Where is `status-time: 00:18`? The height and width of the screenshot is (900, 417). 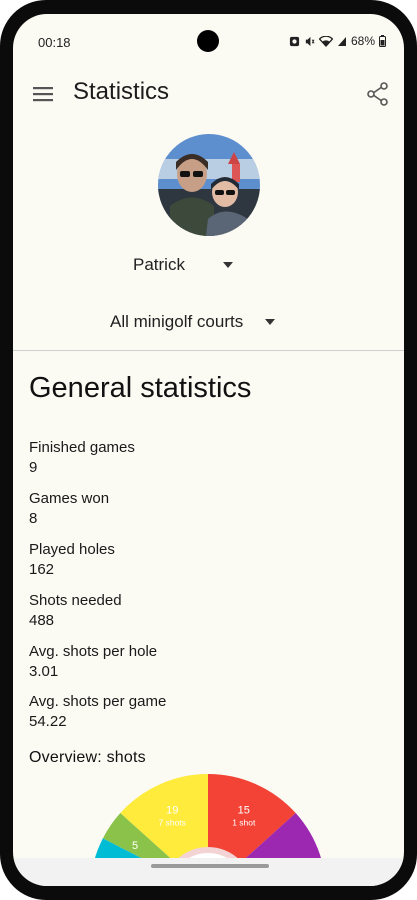 status-time: 00:18 is located at coordinates (54, 42).